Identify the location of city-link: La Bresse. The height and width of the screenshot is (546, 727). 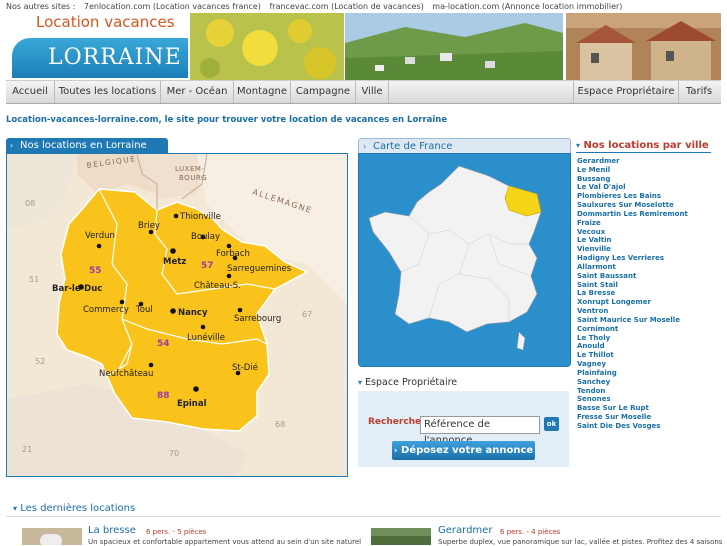
(647, 293).